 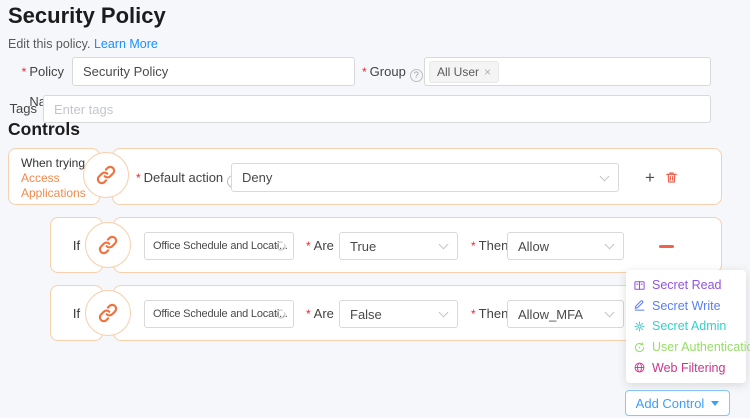 I want to click on group-tag-label: All User, so click(x=458, y=71).